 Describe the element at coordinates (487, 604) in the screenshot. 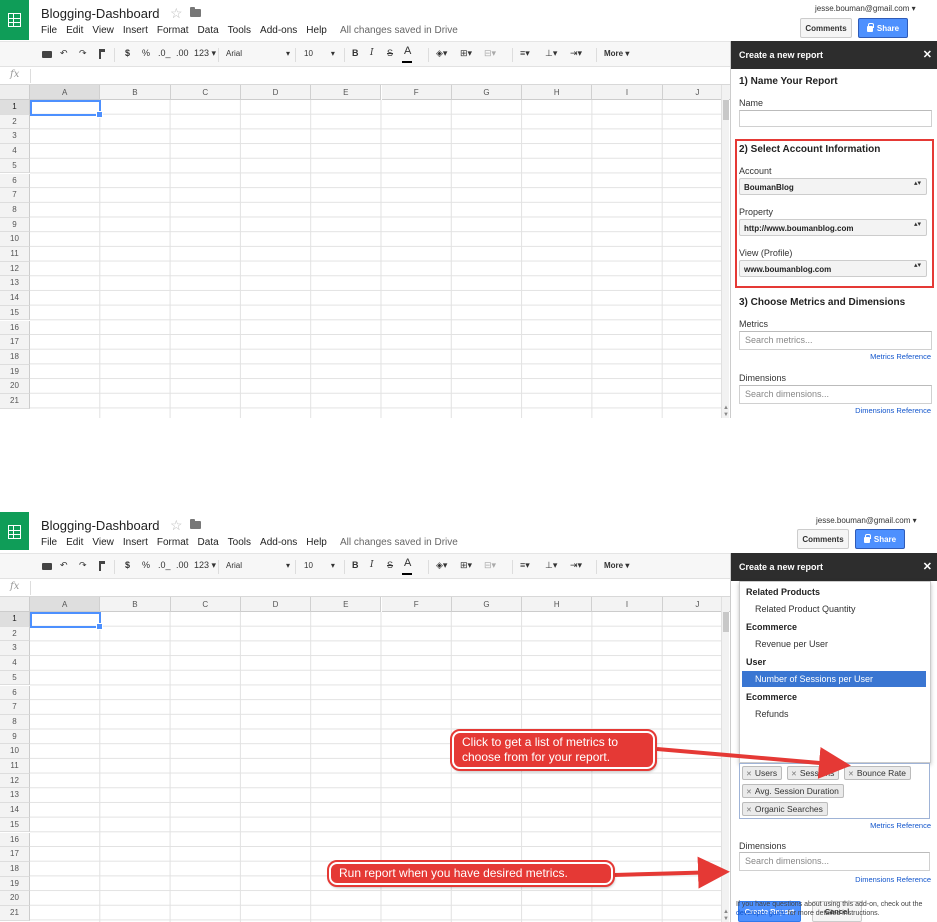

I see `column-header-g: G` at that location.